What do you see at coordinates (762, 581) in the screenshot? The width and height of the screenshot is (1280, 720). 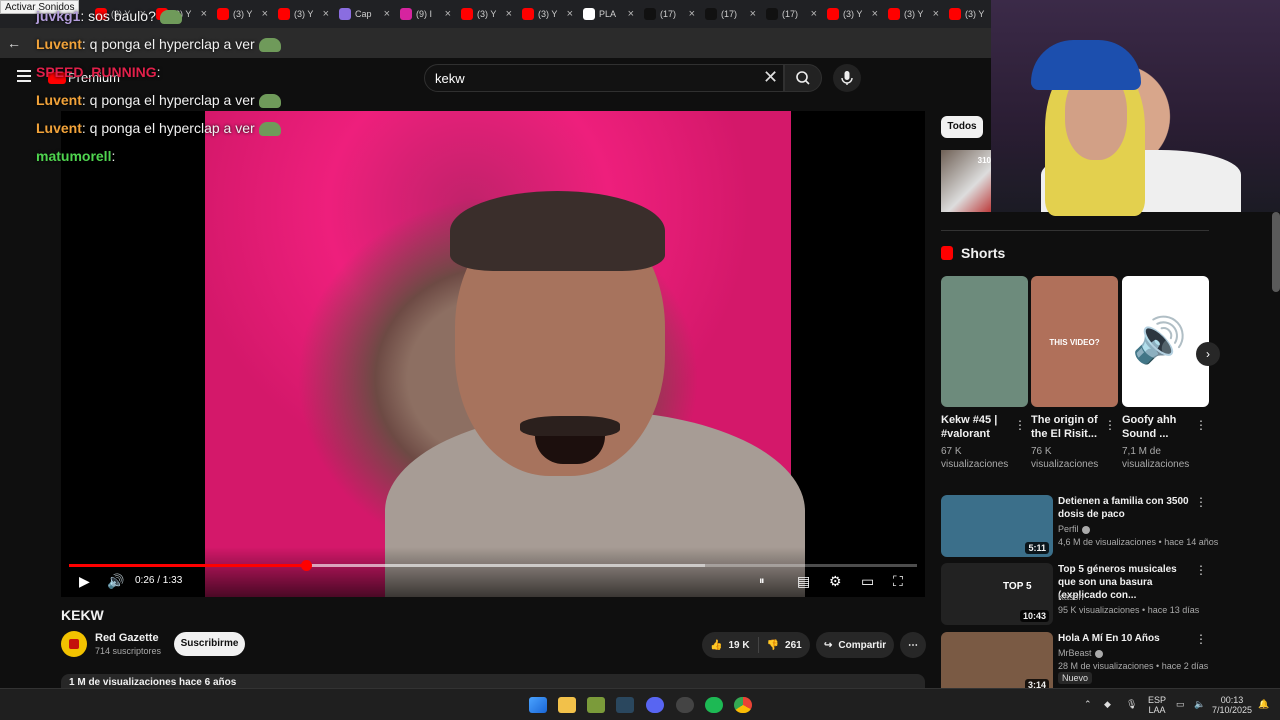 I see `autoplay-toggle-icon: ⏸` at bounding box center [762, 581].